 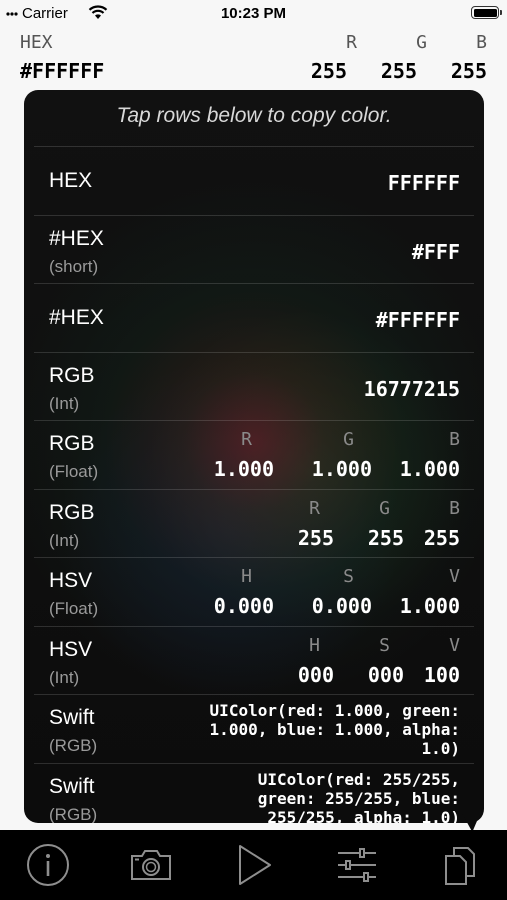 I want to click on r-label: R, so click(x=351, y=42).